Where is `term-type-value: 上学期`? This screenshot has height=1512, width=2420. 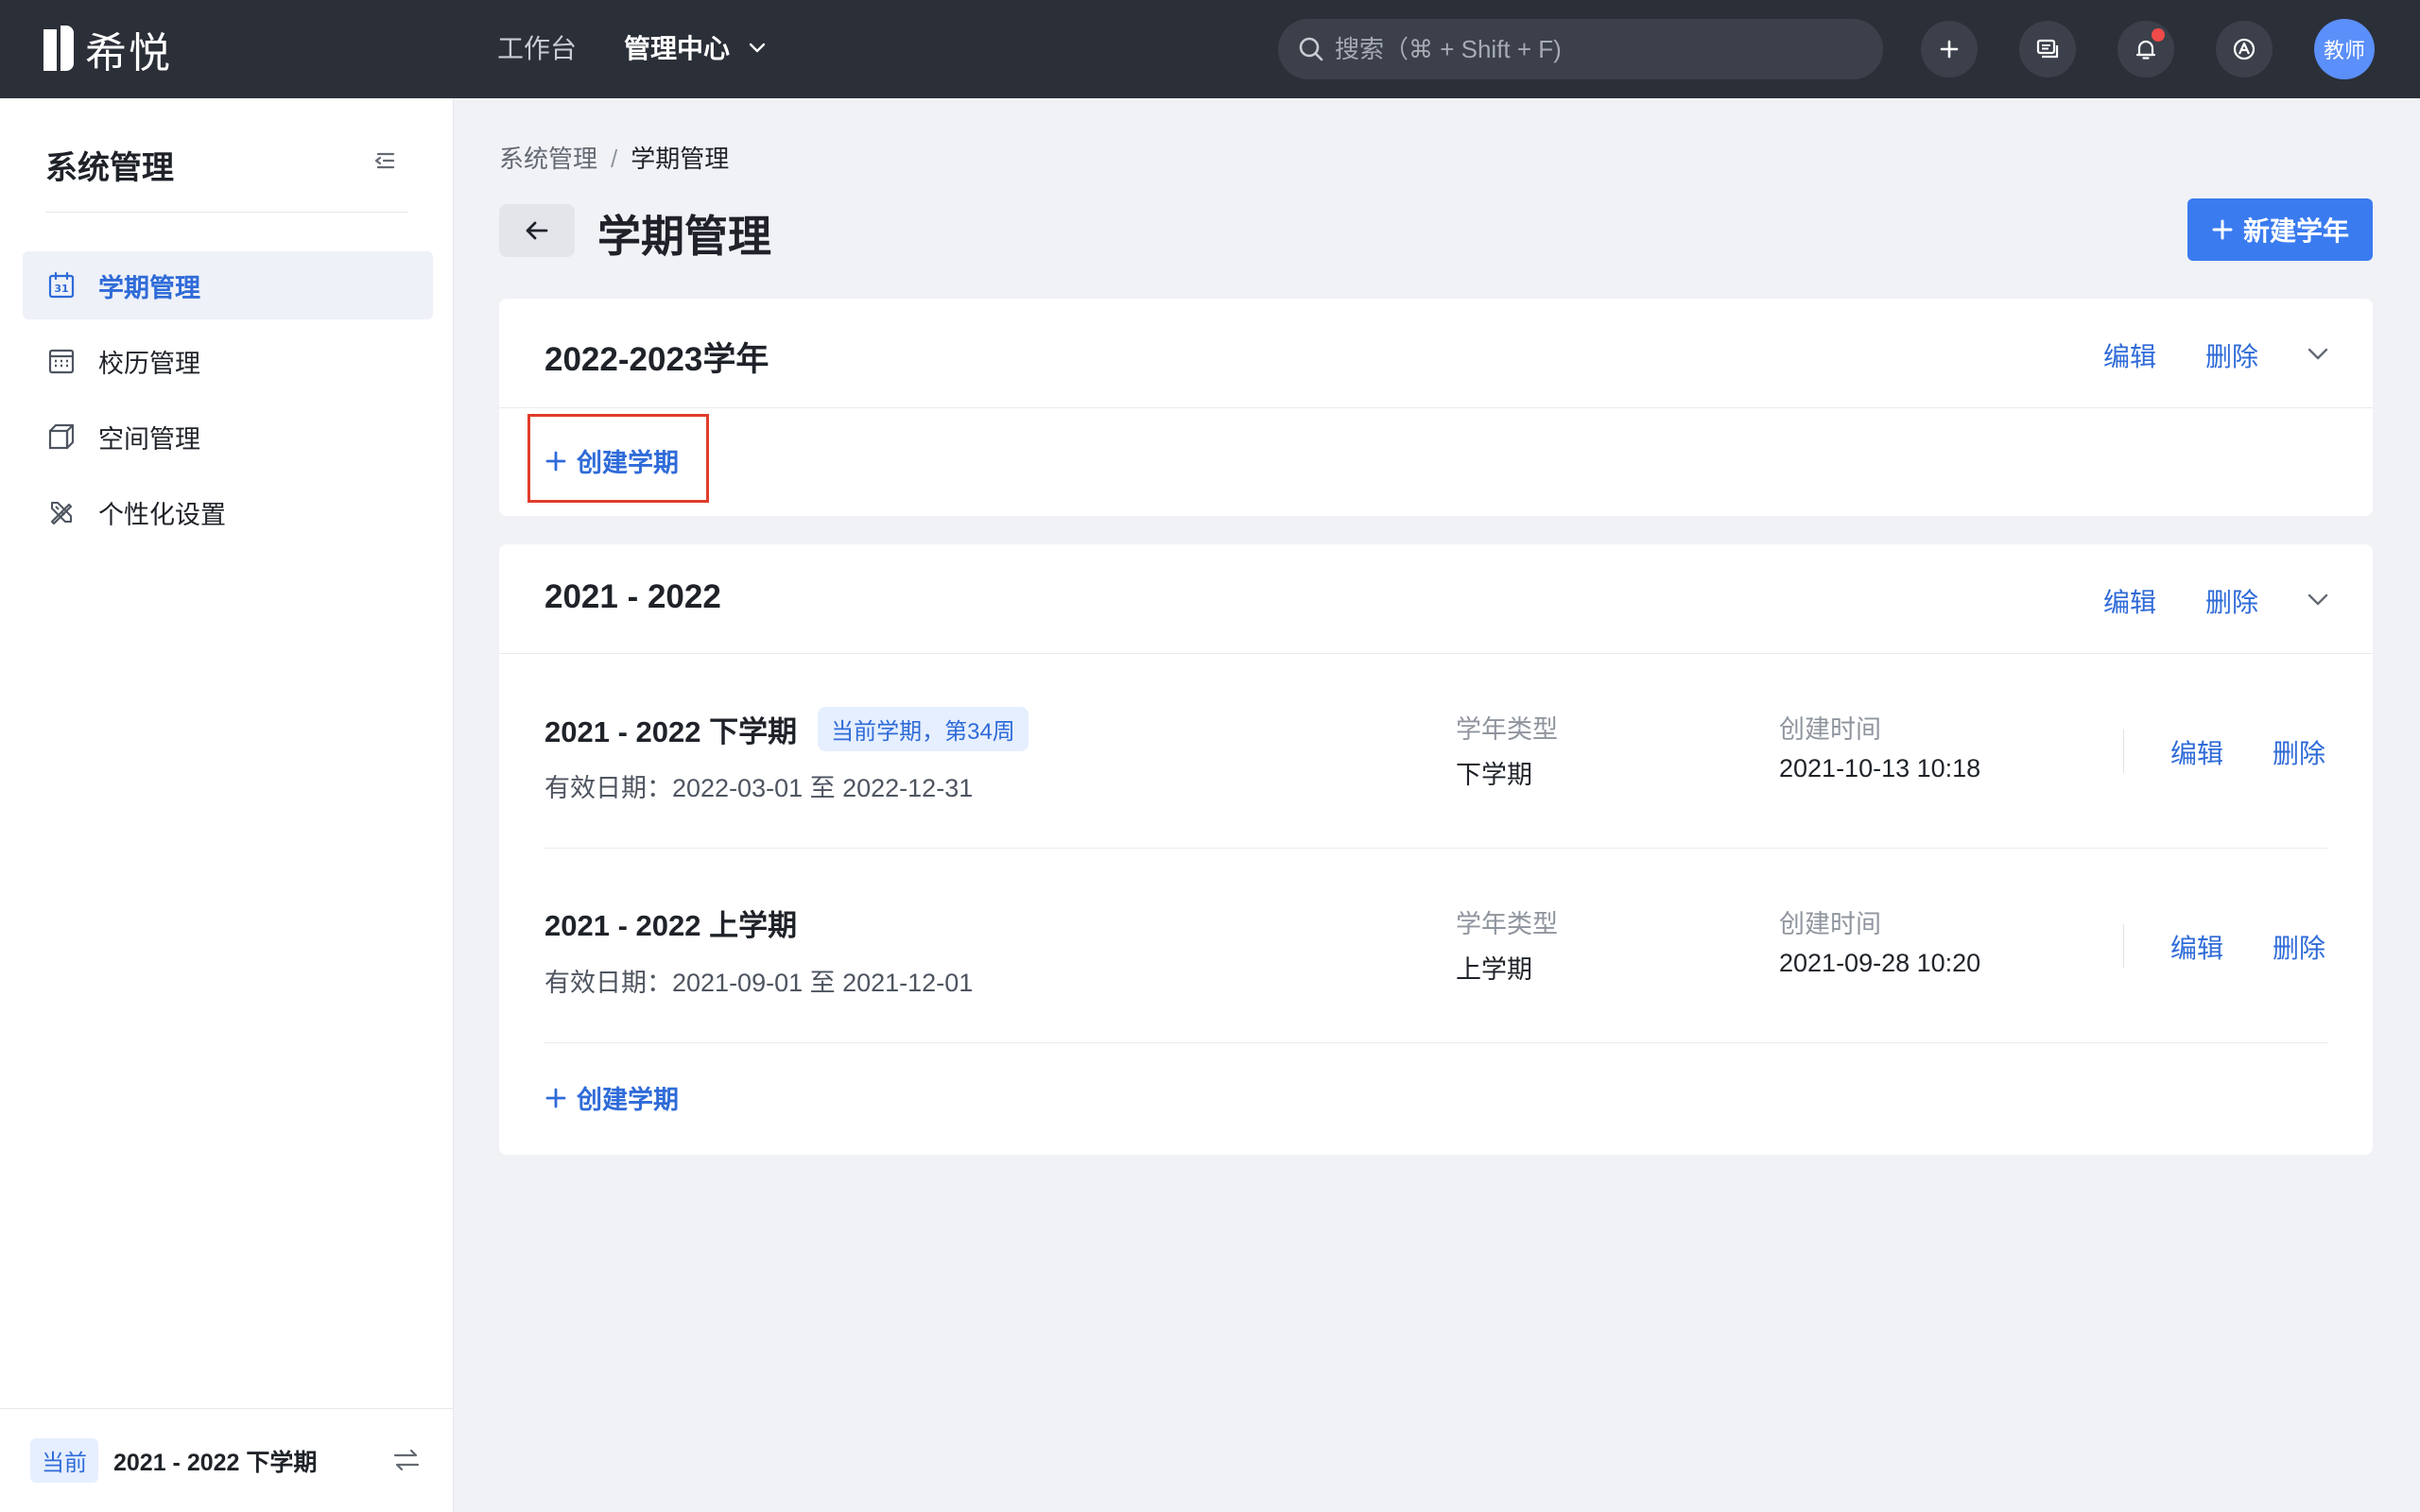
term-type-value: 上学期 is located at coordinates (1494, 969).